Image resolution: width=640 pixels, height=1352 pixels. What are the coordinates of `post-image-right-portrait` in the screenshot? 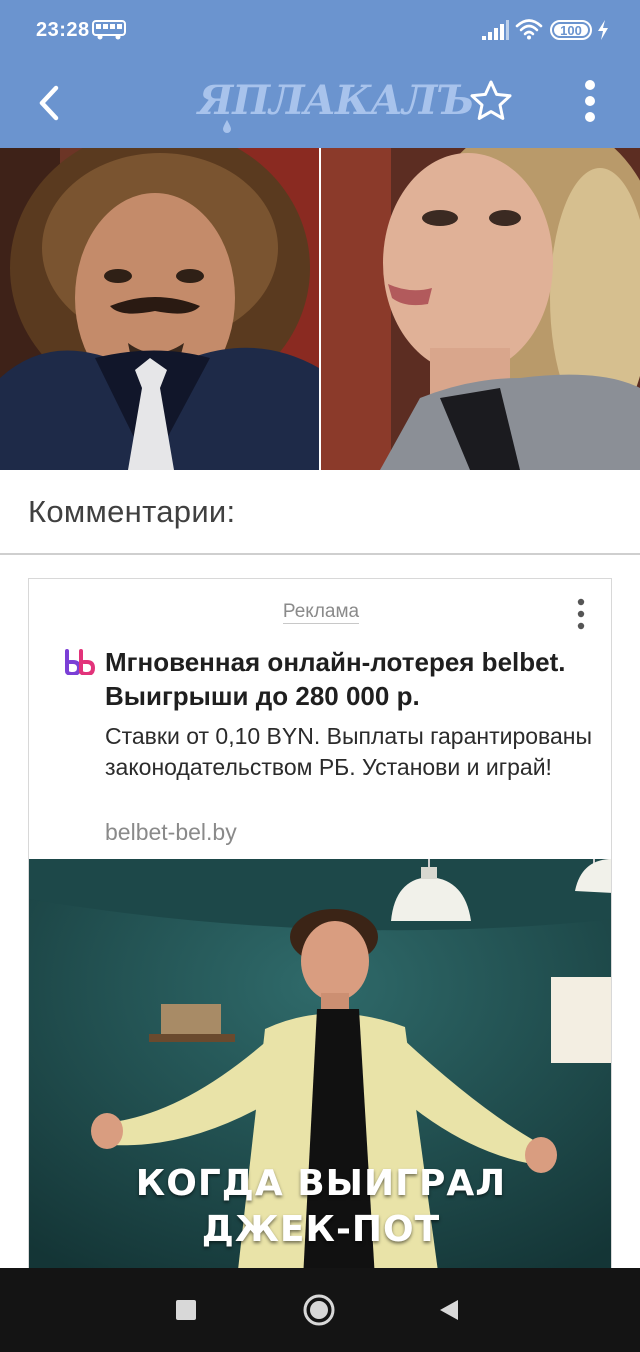 It's located at (480, 309).